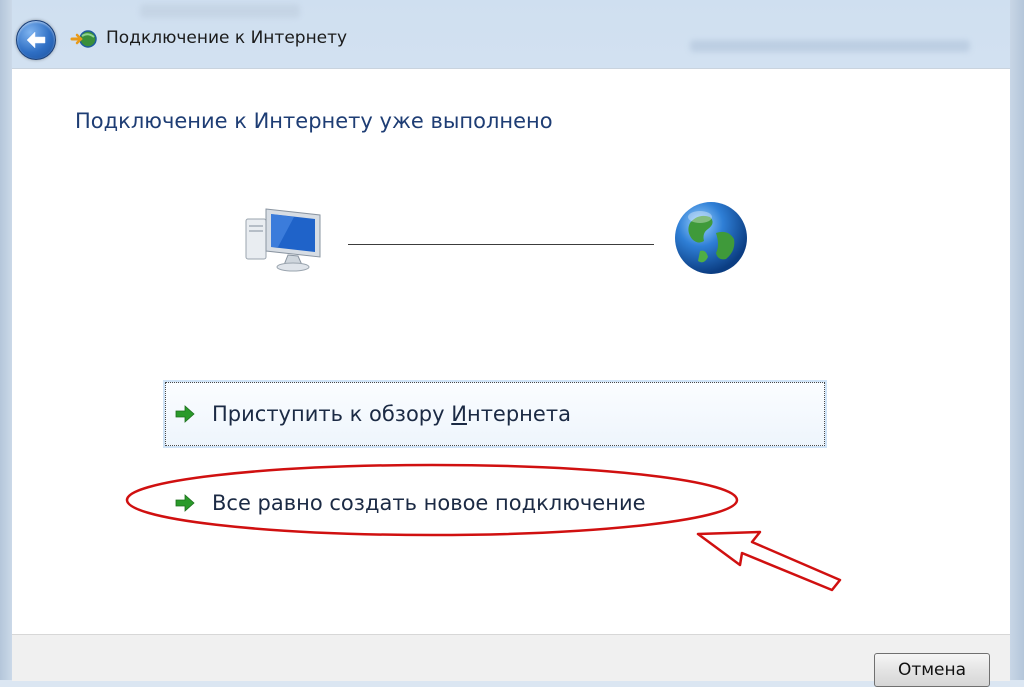  What do you see at coordinates (220, 11) in the screenshot?
I see `background-blur` at bounding box center [220, 11].